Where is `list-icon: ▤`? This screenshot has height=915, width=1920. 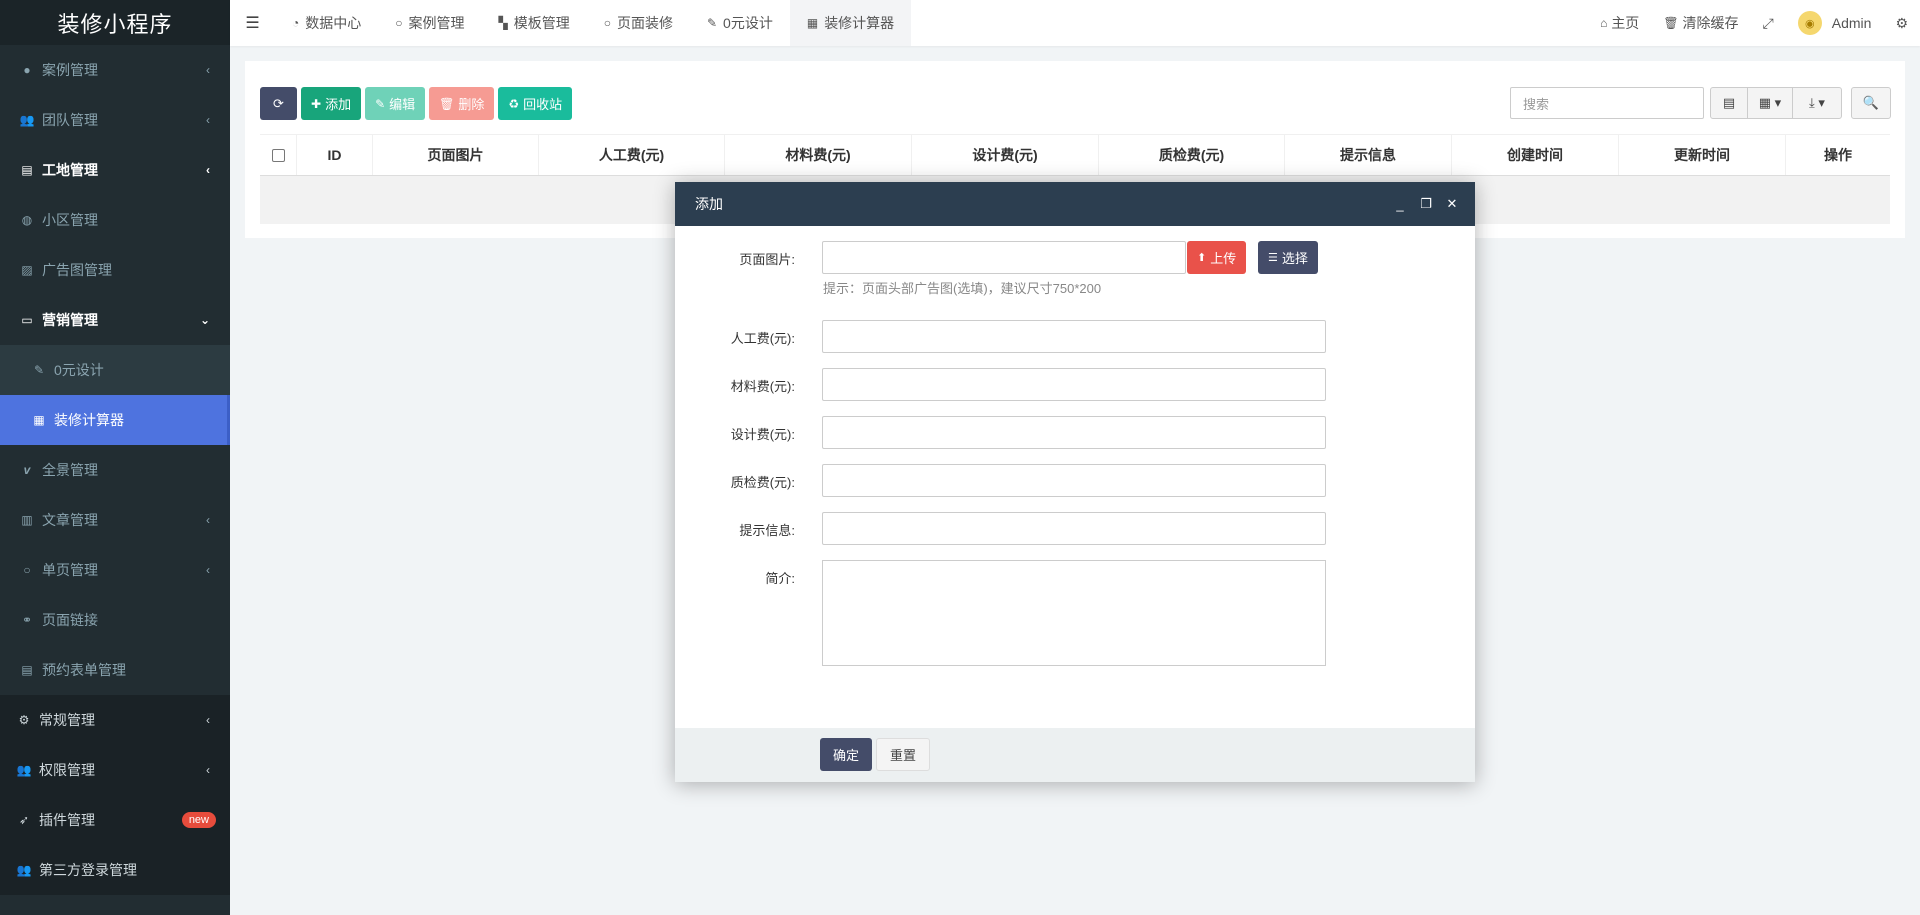 list-icon: ▤ is located at coordinates (1729, 102).